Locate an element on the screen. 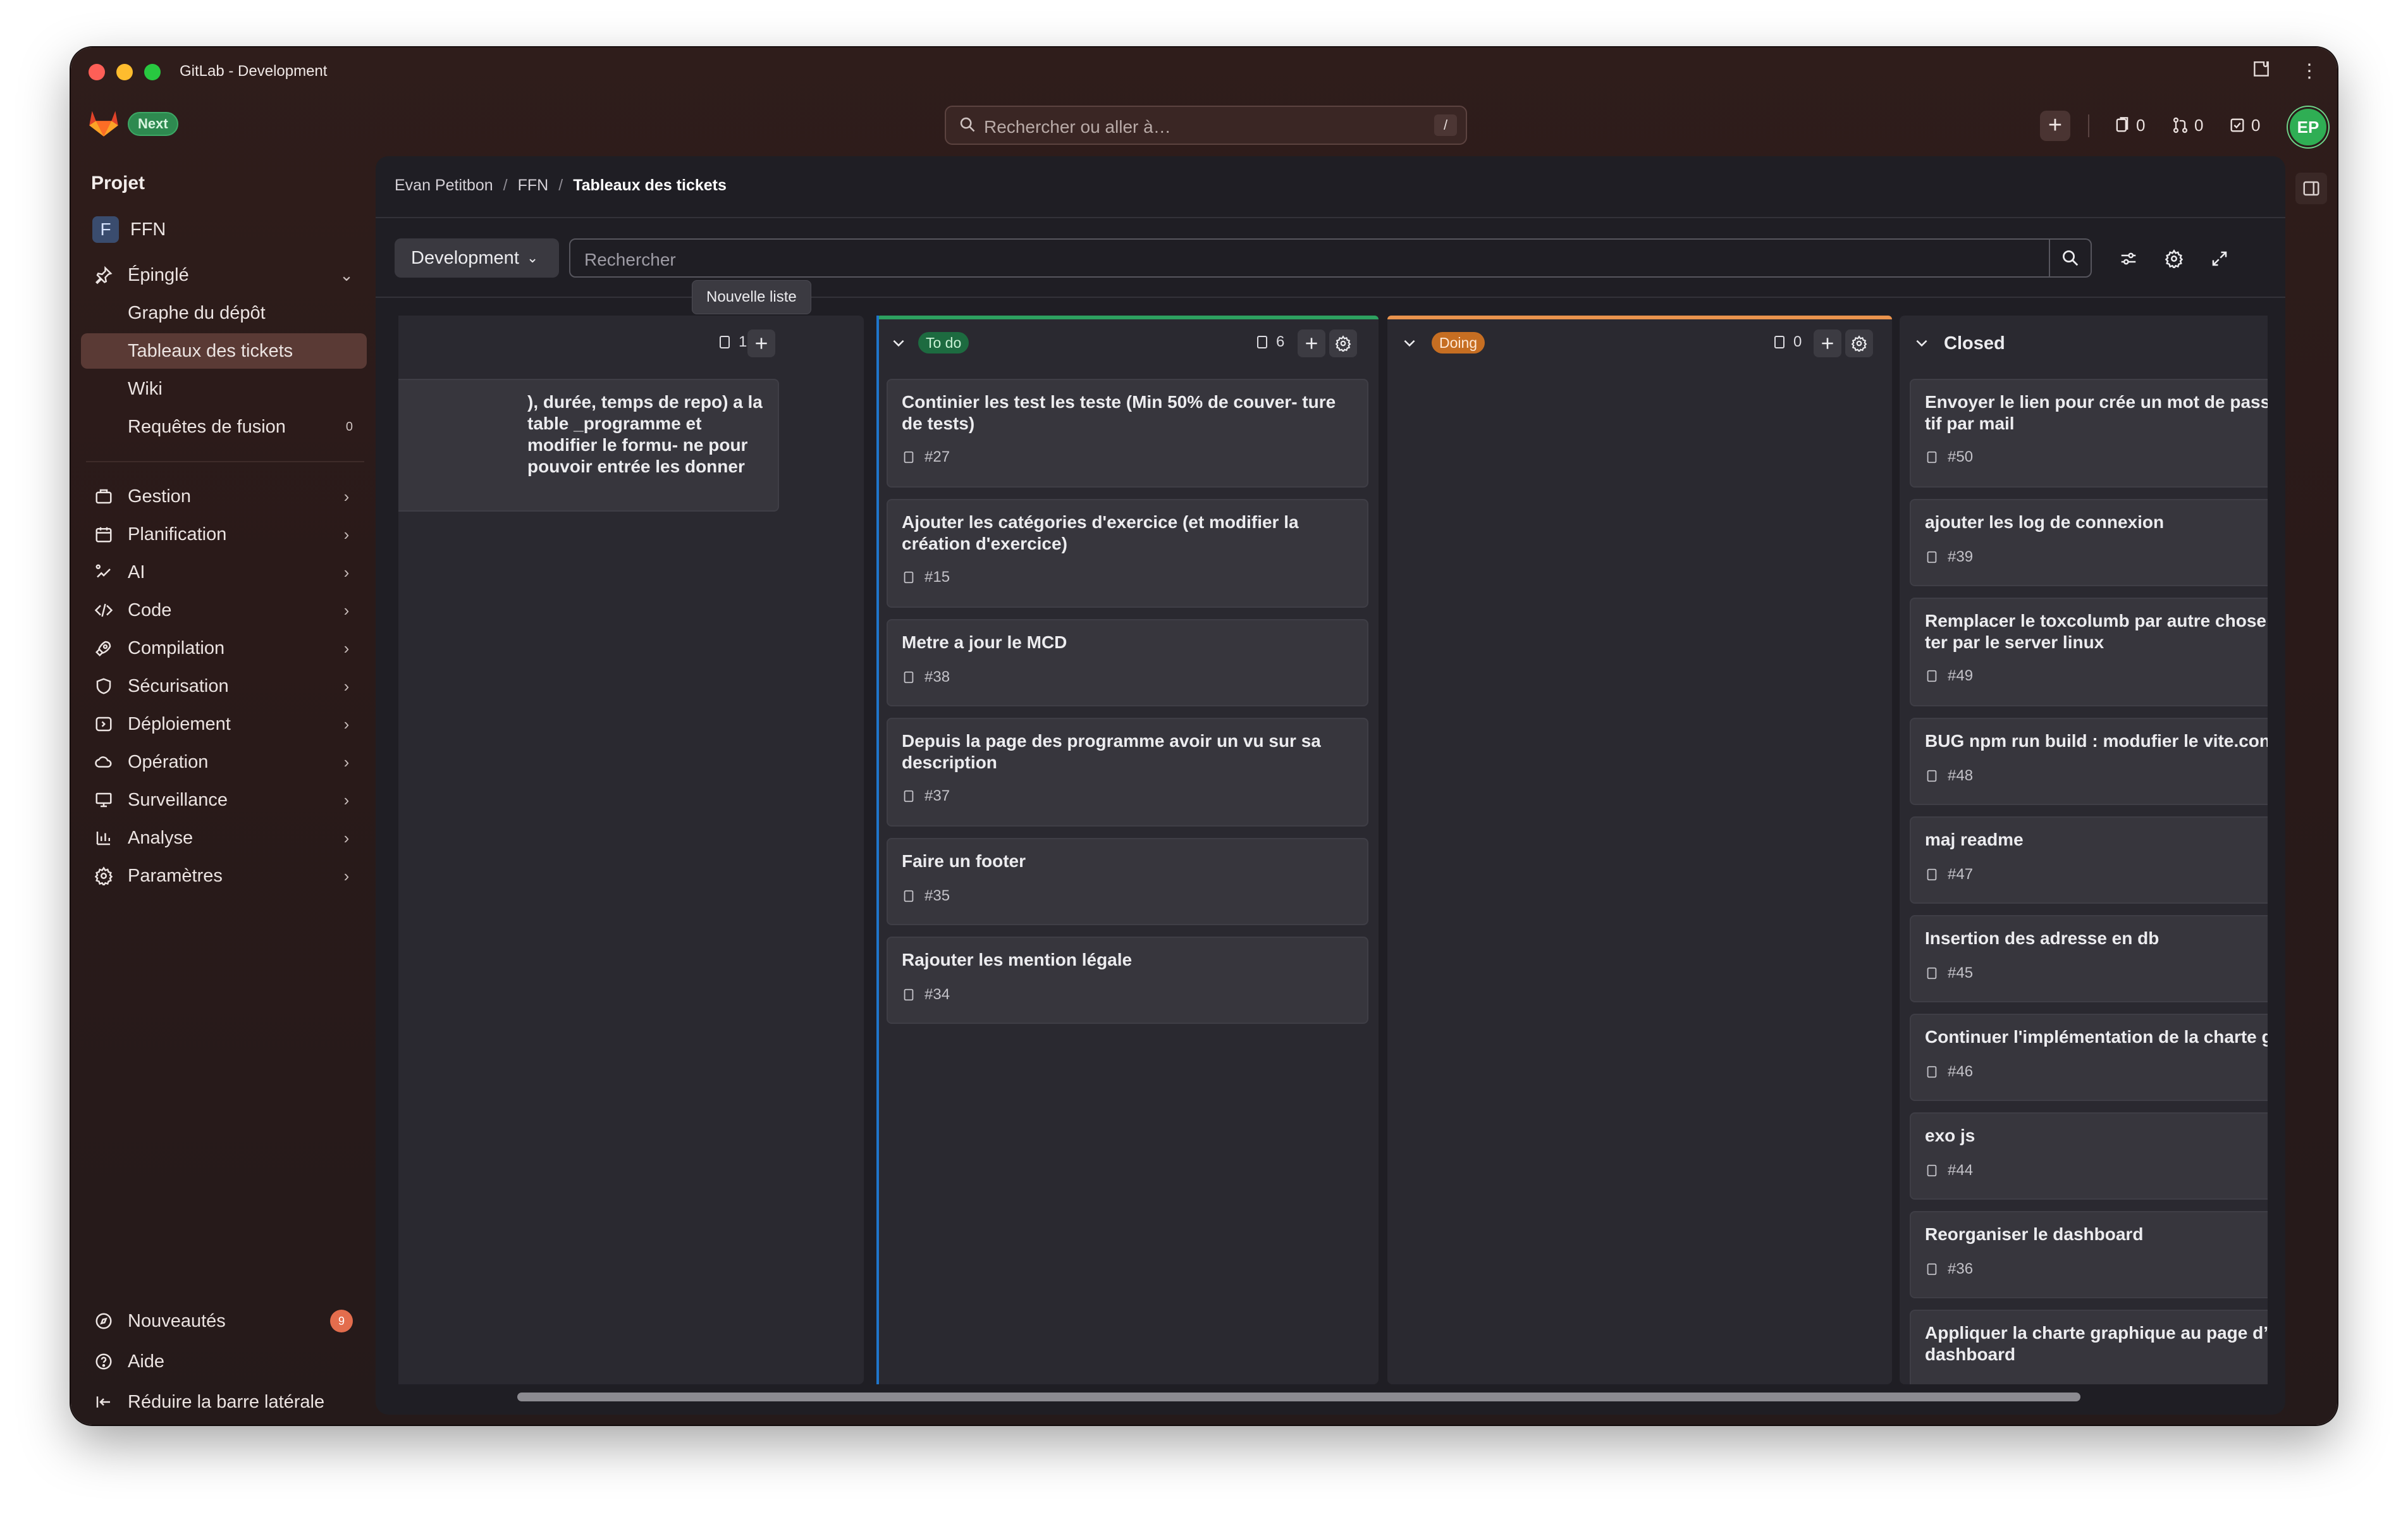 The width and height of the screenshot is (2408, 1519). extensions-icon is located at coordinates (2261, 71).